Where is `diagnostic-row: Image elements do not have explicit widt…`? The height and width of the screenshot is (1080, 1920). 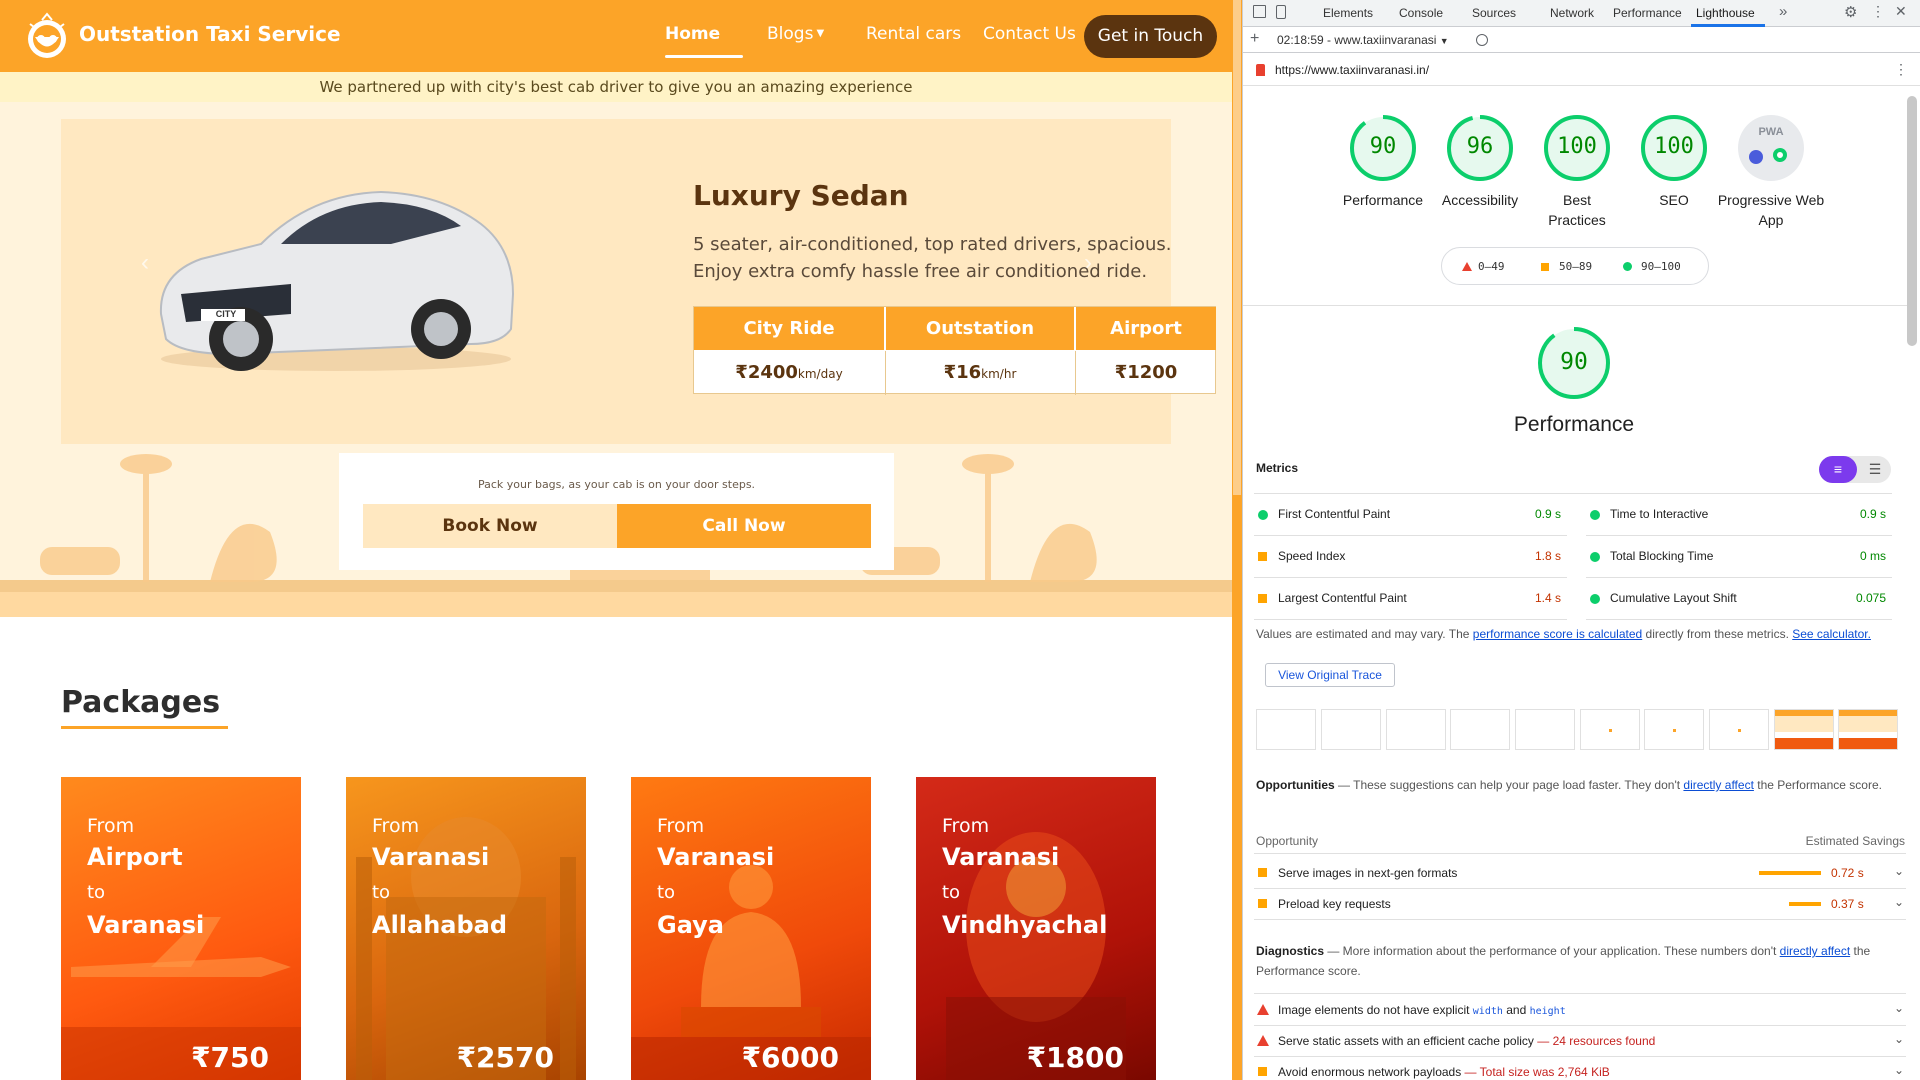
diagnostic-row: Image elements do not have explicit widt… is located at coordinates (1580, 1010).